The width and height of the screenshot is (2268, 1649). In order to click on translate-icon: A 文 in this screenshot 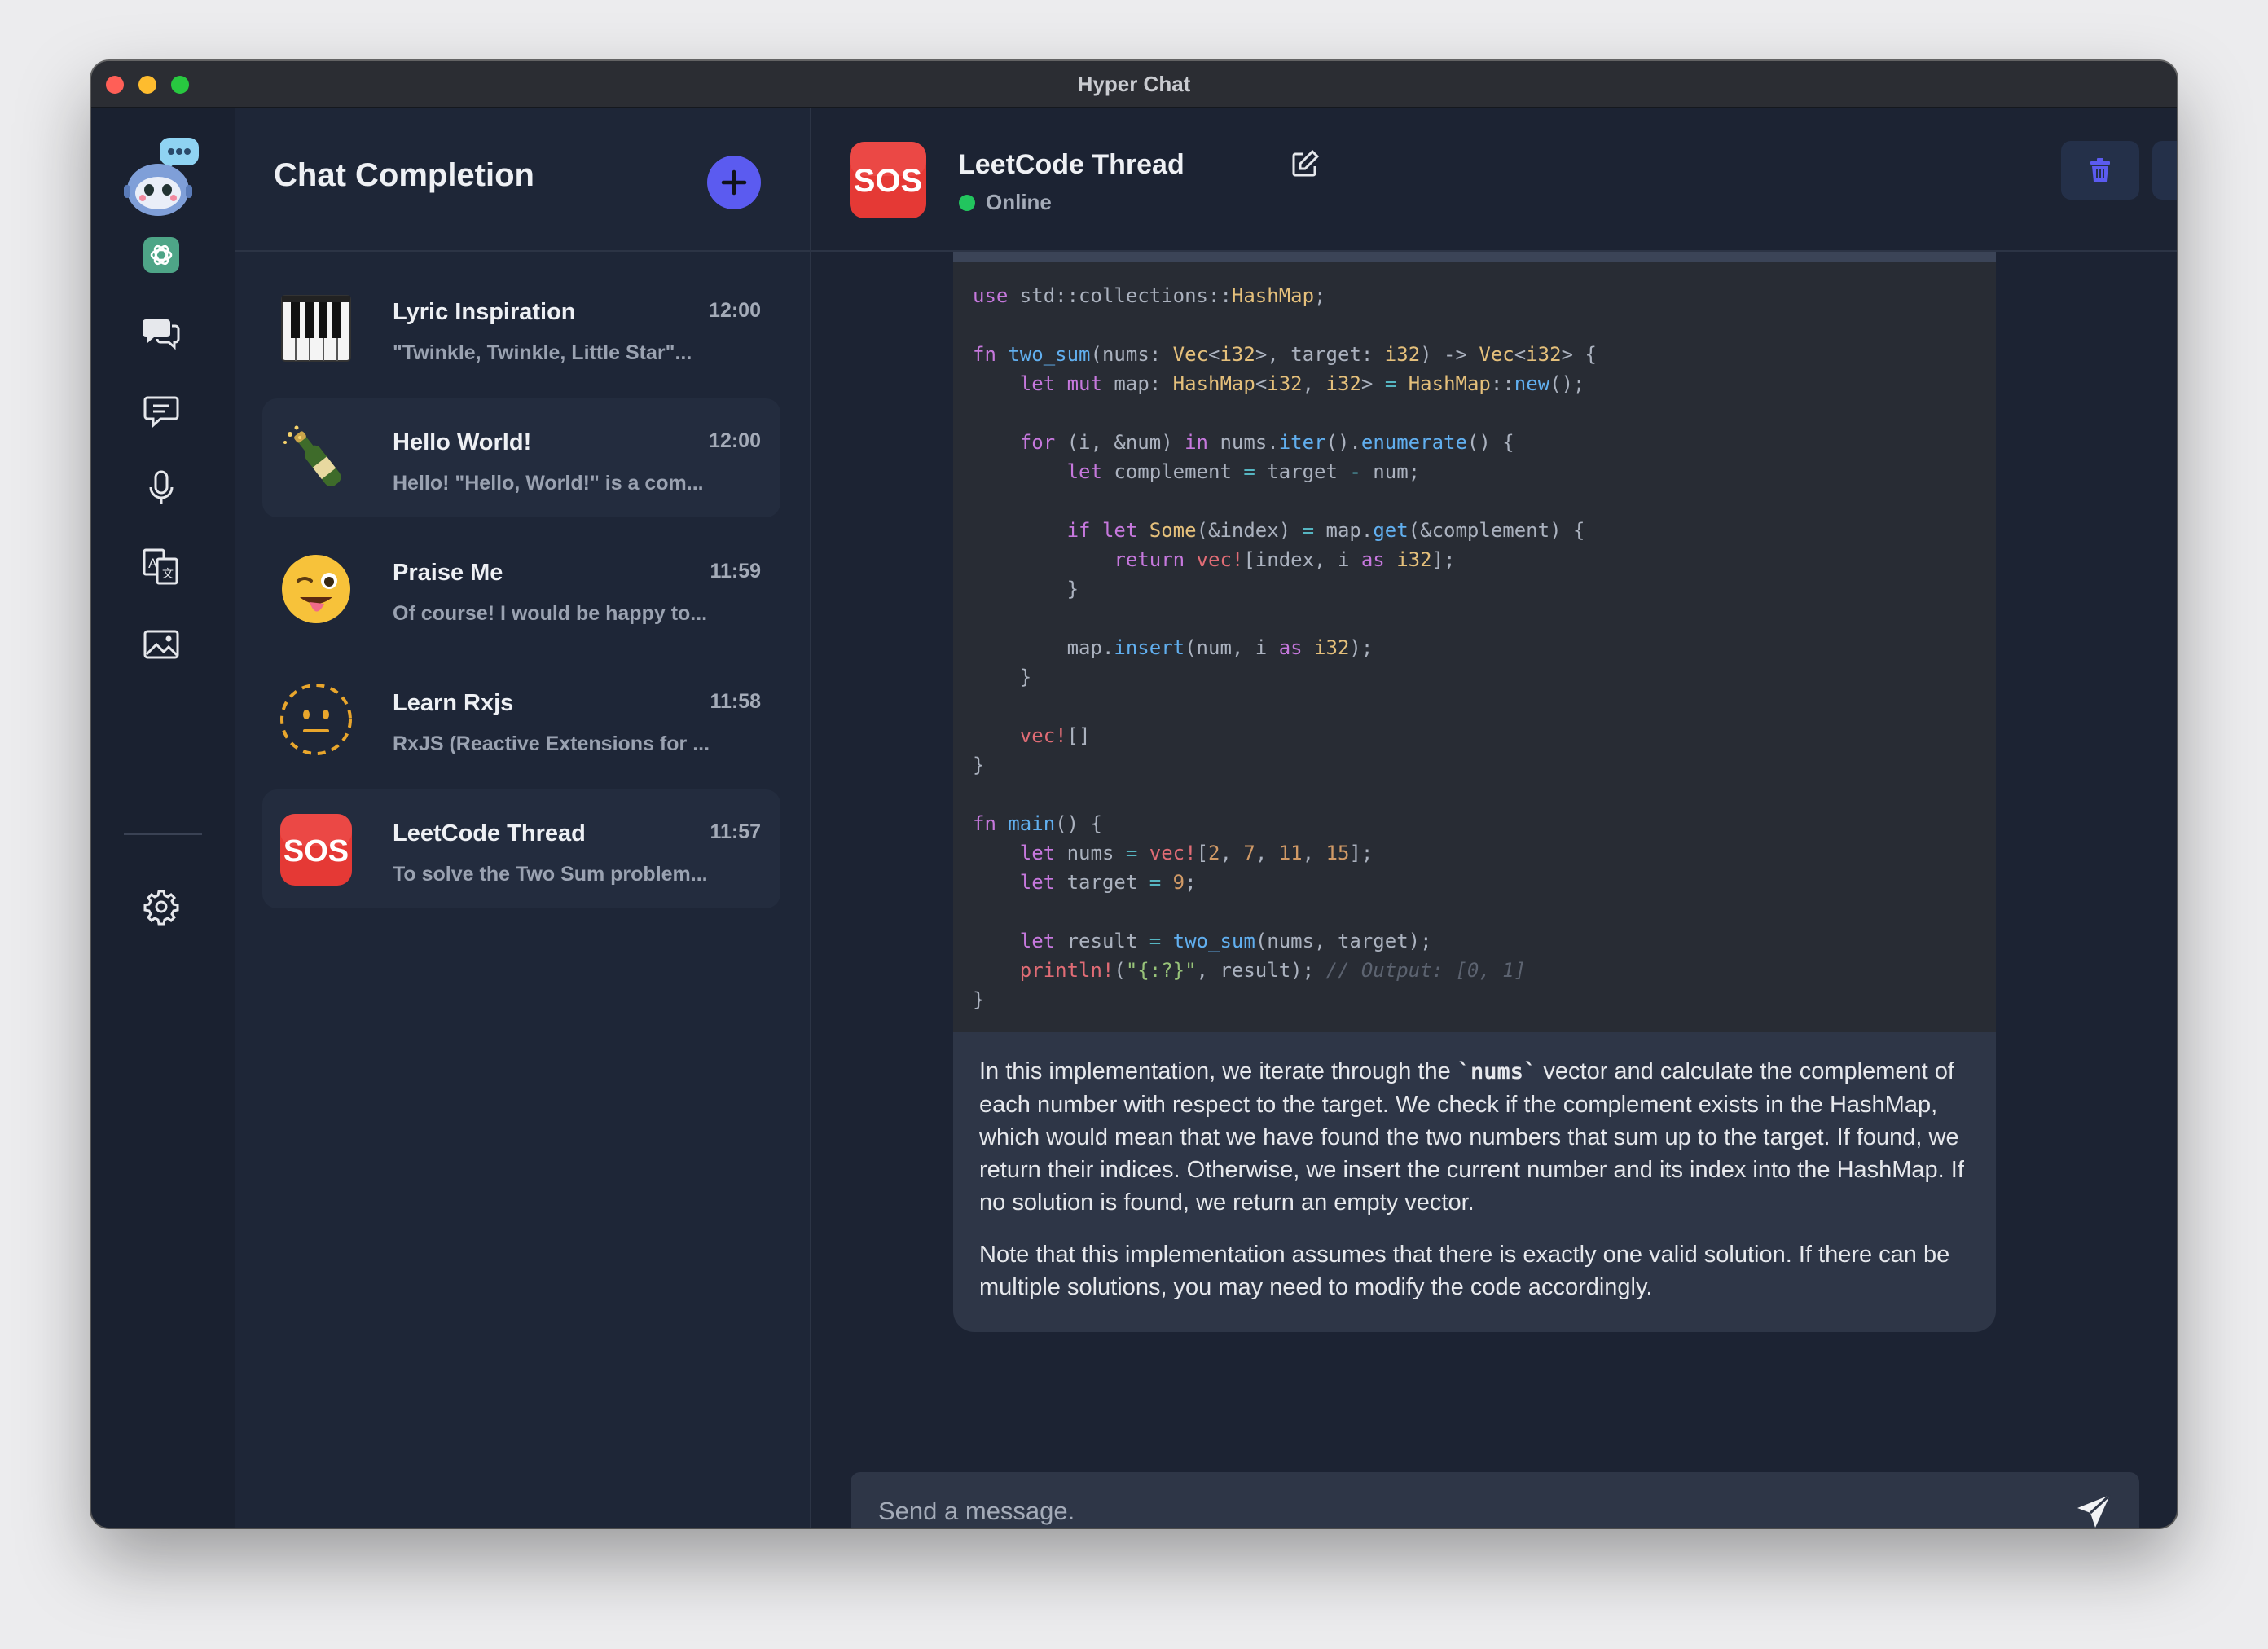, I will do `click(160, 566)`.